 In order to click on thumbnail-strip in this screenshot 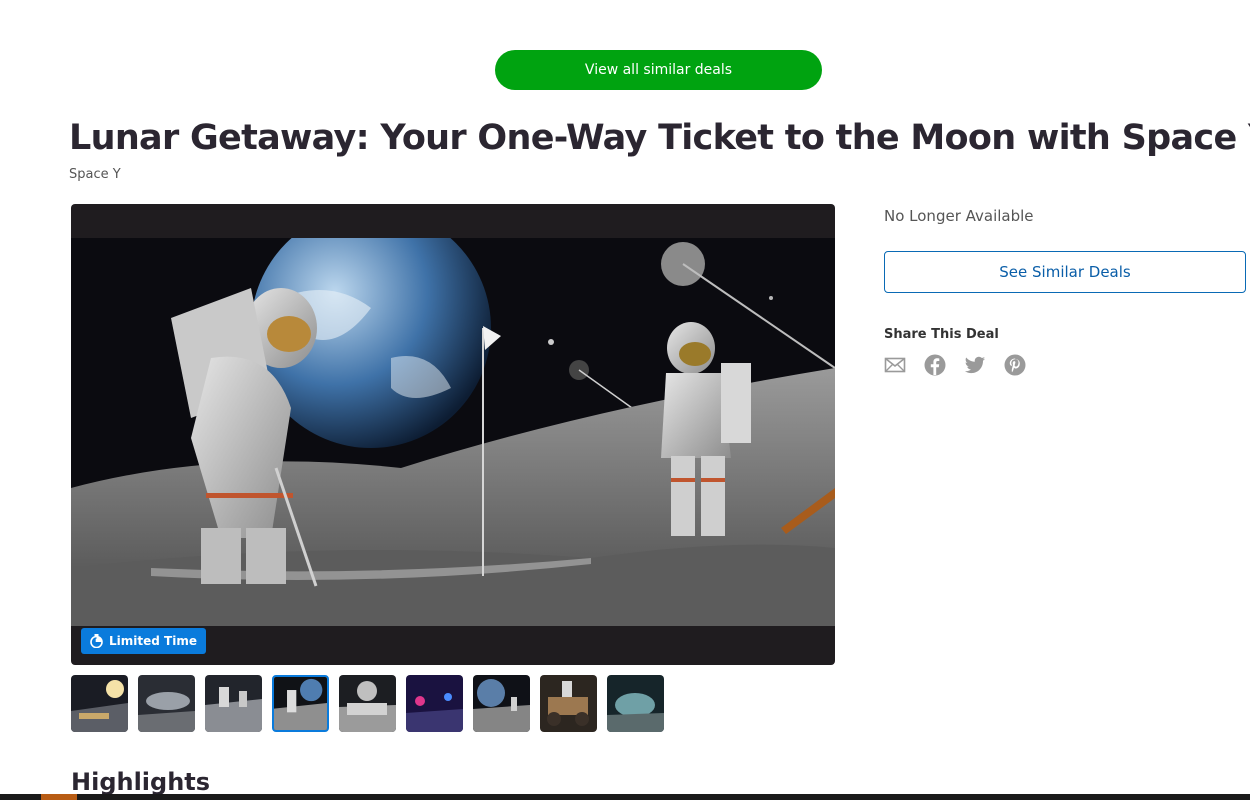, I will do `click(367, 703)`.